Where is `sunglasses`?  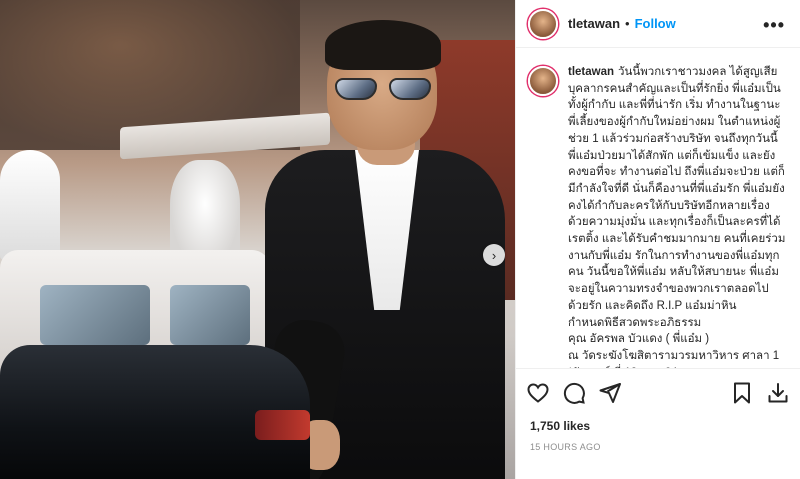
sunglasses is located at coordinates (383, 89).